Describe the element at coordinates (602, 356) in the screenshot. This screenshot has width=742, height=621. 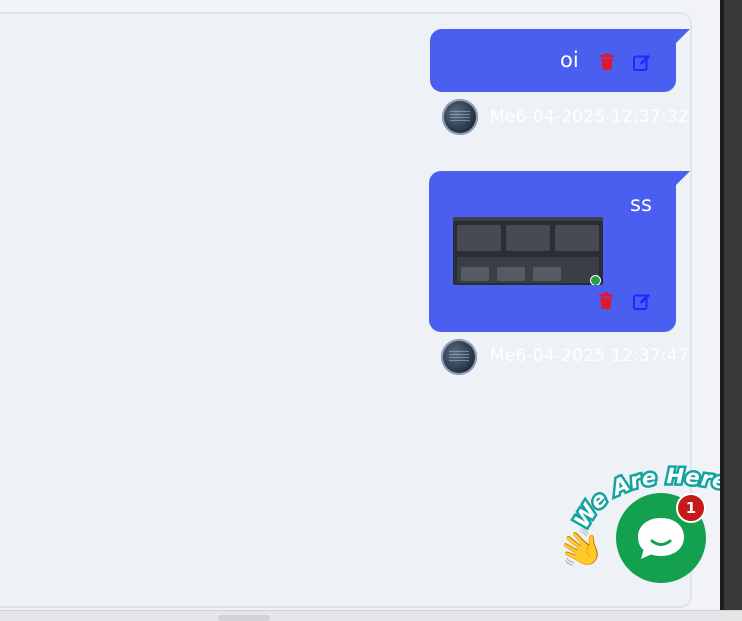
I see `timestamp: 6-04-2025 12:37:47` at that location.